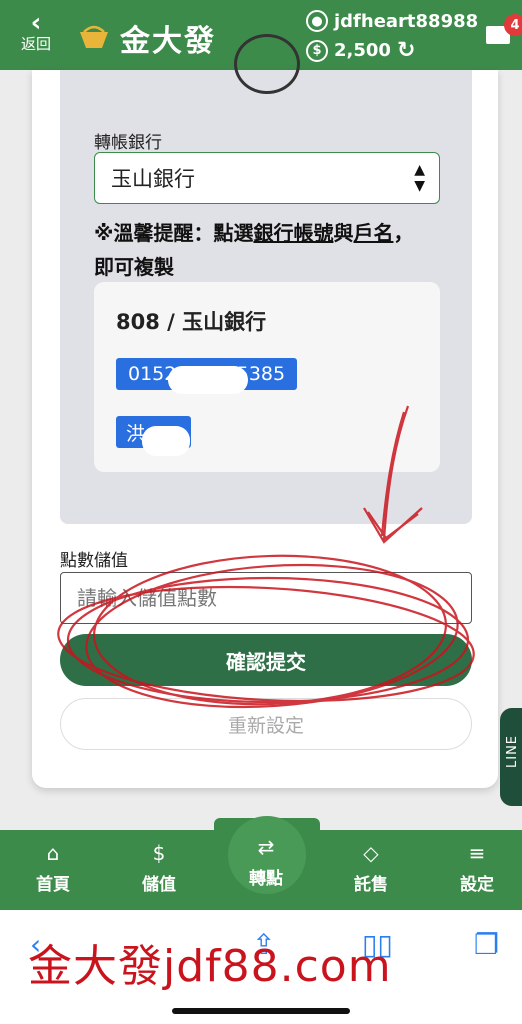 This screenshot has width=522, height=1024. I want to click on user-icon: ●, so click(317, 21).